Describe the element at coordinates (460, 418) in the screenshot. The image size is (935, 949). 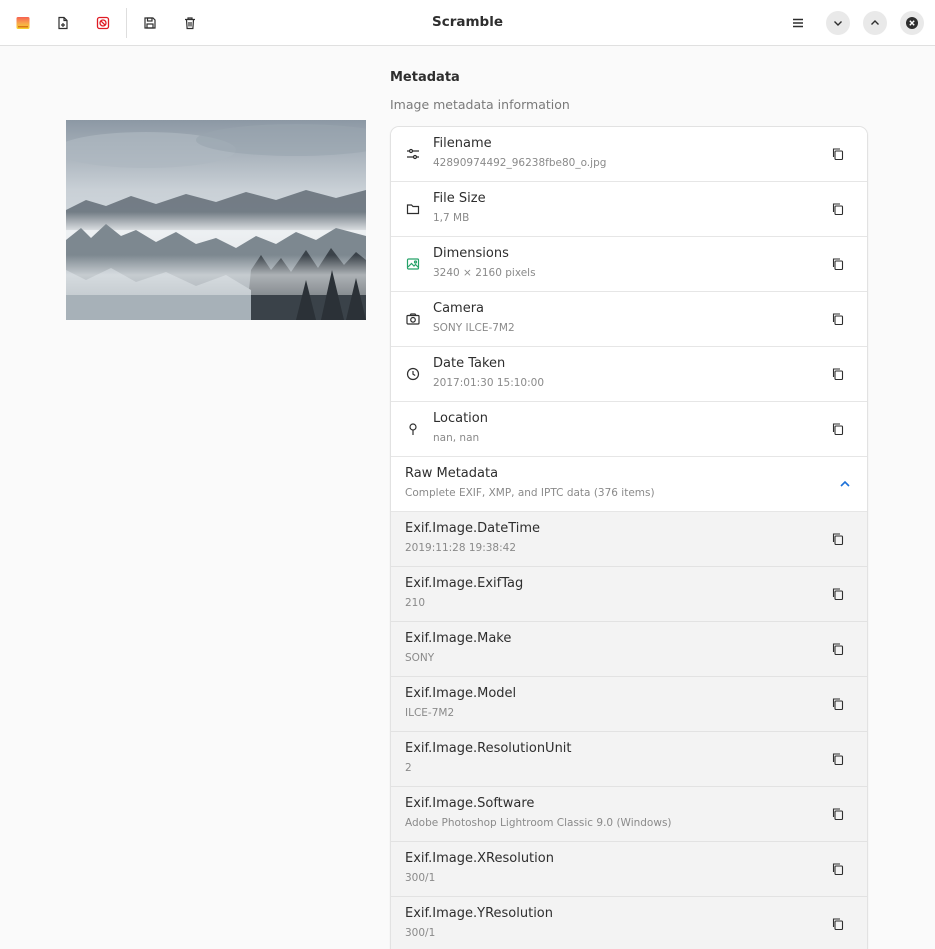
I see `row-label: Location` at that location.